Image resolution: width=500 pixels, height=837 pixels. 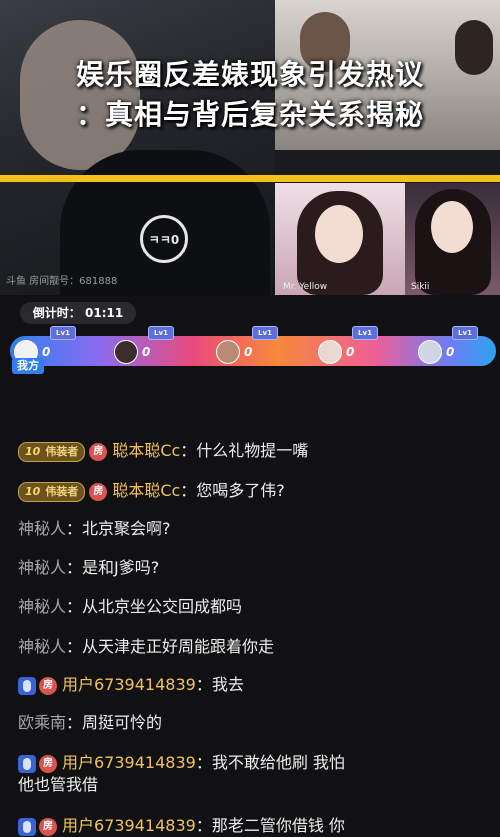 I want to click on guest-camera-1: Mr. Yellow, so click(x=340, y=239).